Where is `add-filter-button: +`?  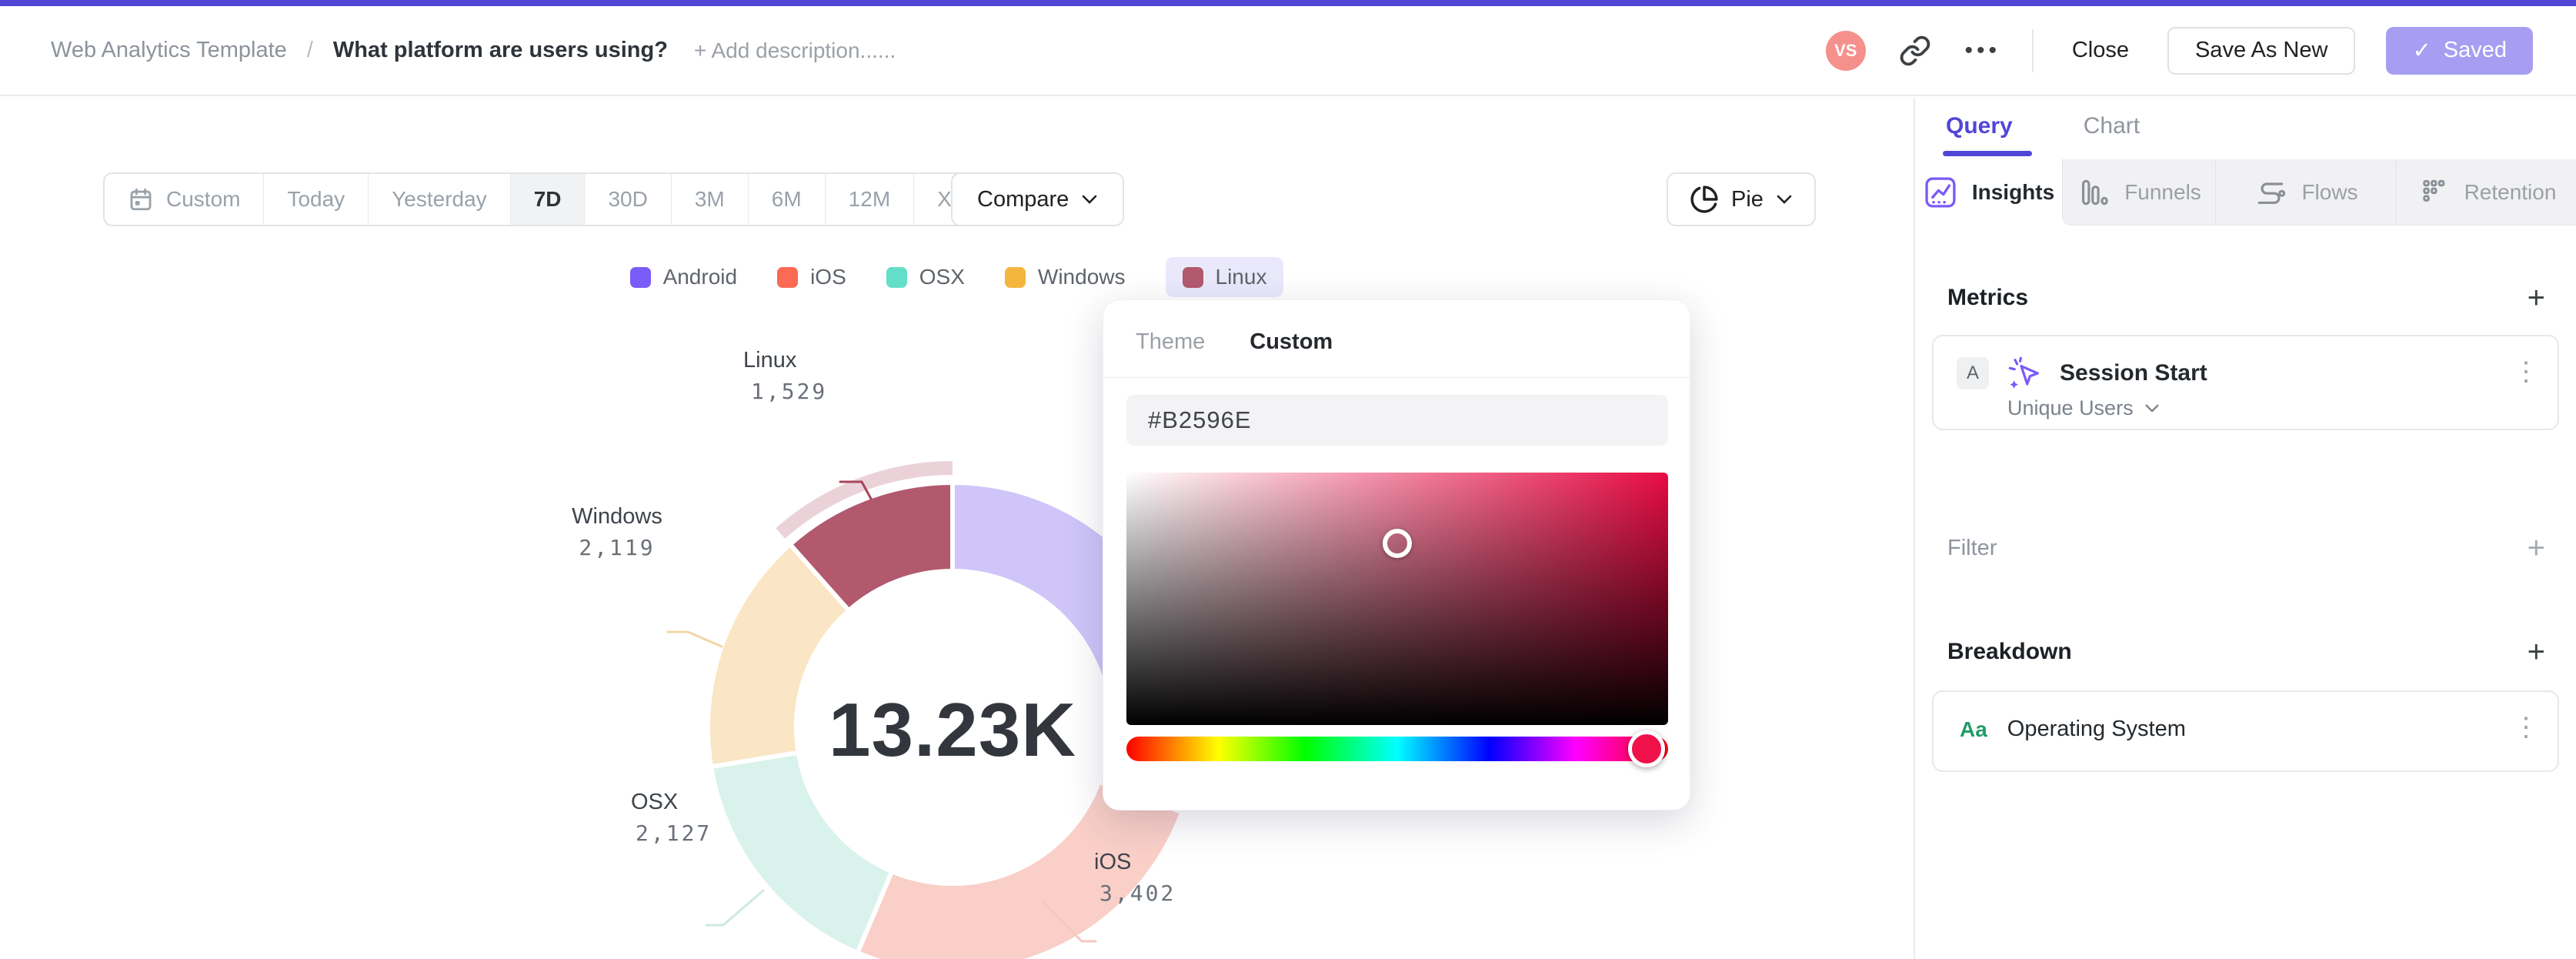
add-filter-button: + is located at coordinates (2536, 548).